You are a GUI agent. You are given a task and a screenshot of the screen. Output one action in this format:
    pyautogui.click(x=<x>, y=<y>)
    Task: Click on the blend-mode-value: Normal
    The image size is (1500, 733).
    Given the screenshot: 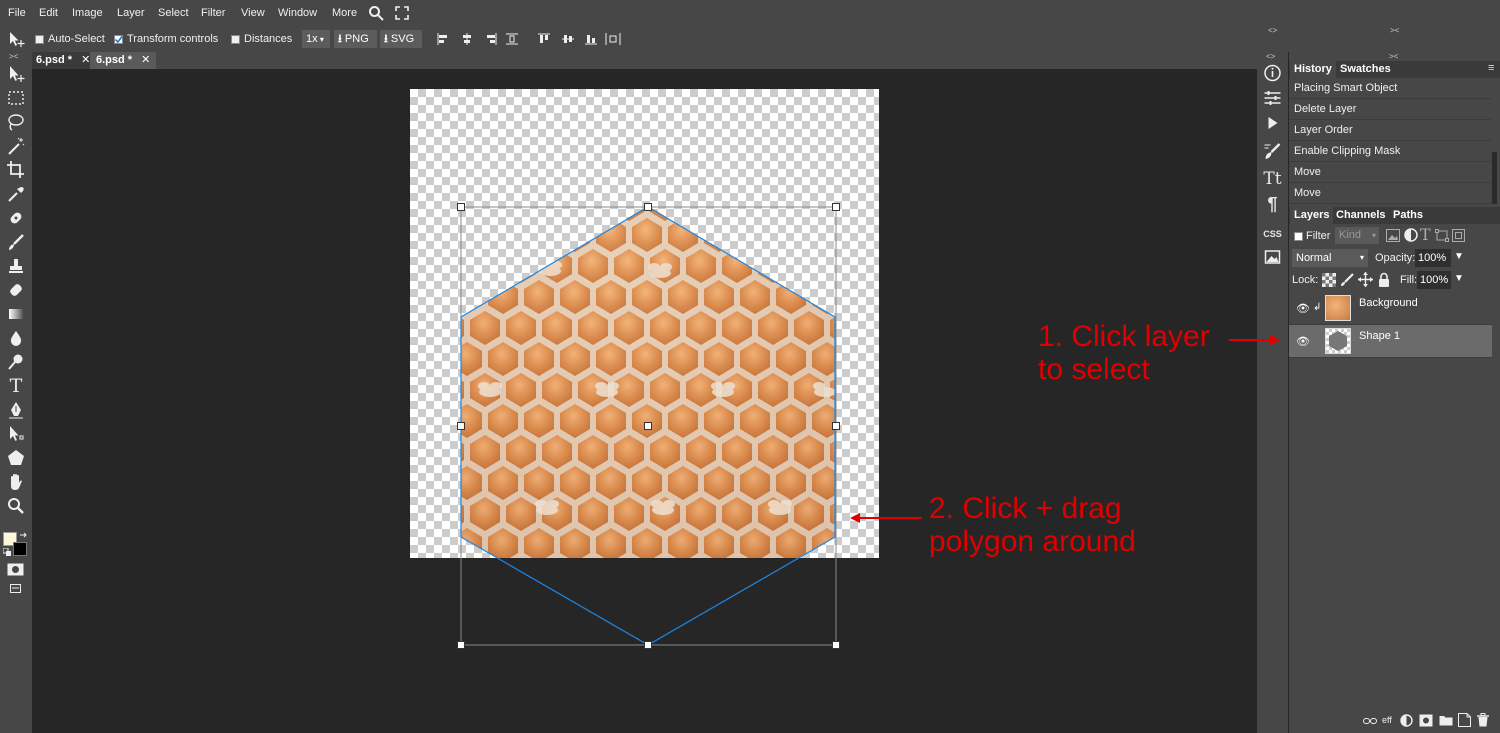 What is the action you would take?
    pyautogui.click(x=1314, y=258)
    